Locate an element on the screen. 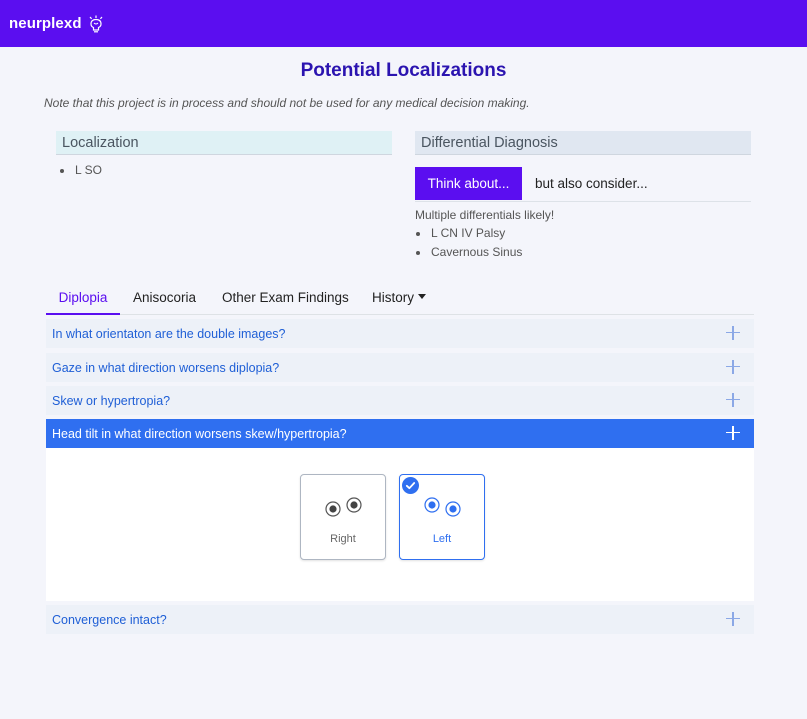  differential-item: L CN IV Palsy is located at coordinates (468, 233).